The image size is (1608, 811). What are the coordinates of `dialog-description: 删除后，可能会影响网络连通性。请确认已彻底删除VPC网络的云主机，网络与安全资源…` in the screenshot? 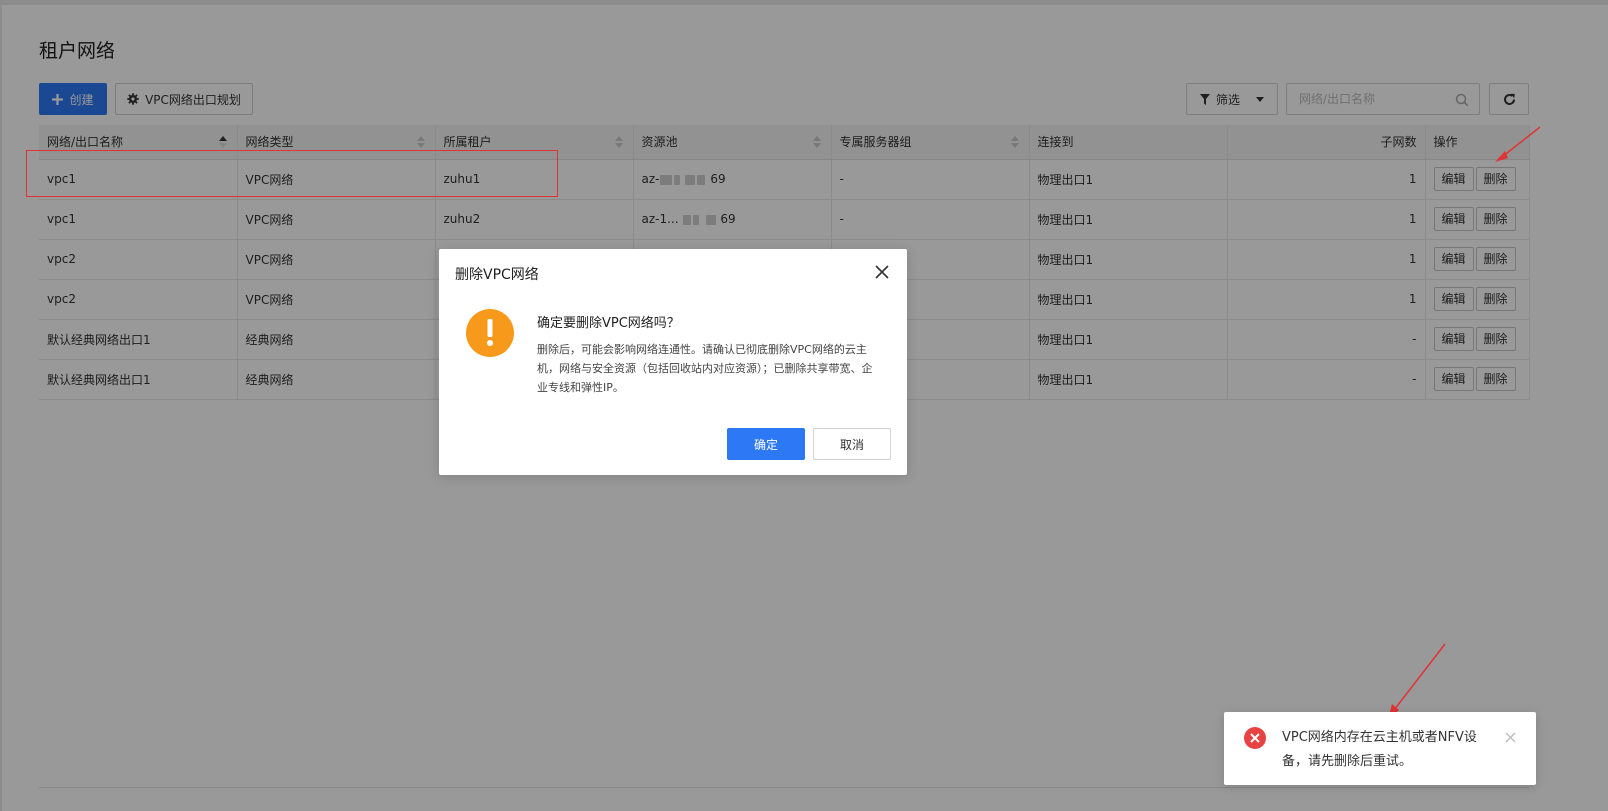 It's located at (705, 368).